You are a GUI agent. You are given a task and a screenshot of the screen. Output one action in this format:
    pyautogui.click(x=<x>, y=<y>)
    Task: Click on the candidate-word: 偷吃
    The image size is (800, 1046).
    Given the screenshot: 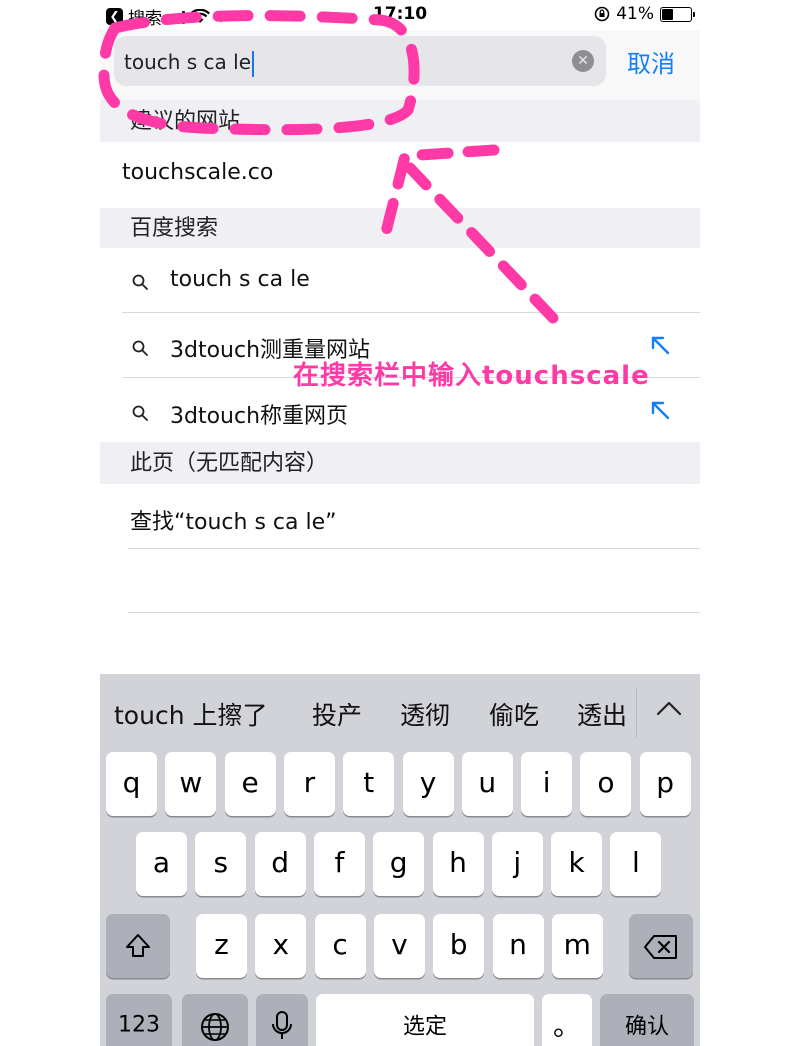 What is the action you would take?
    pyautogui.click(x=514, y=714)
    